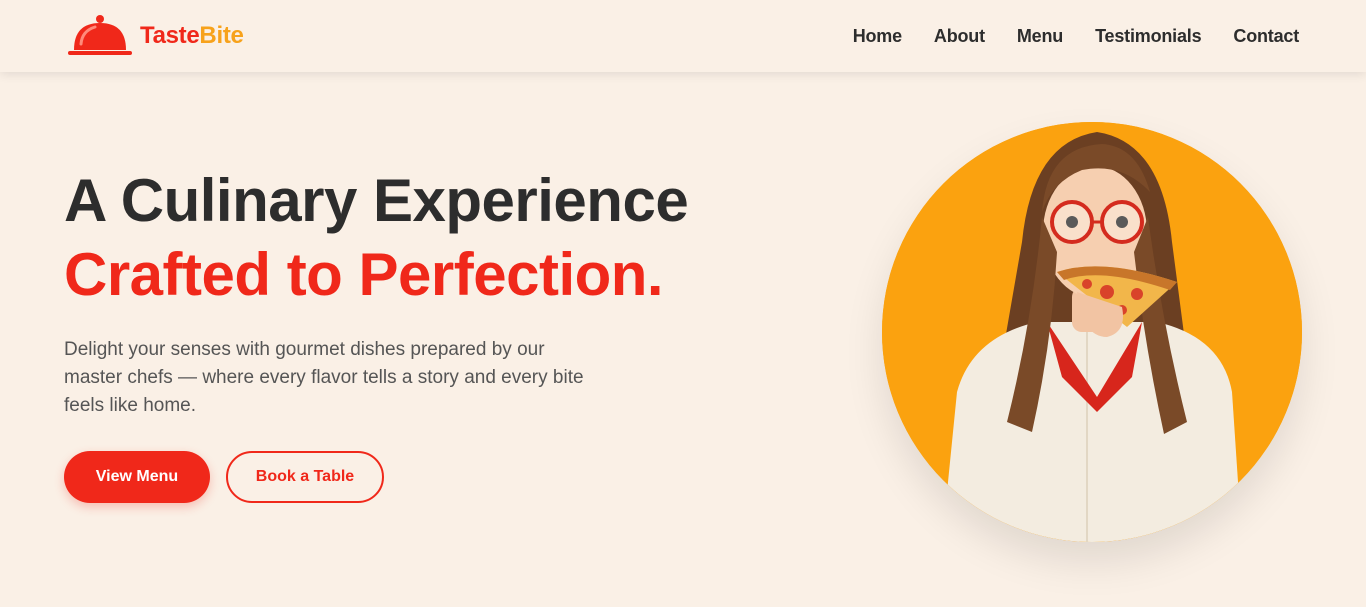  I want to click on hero-title-line2: Crafted to Perfection., so click(364, 274).